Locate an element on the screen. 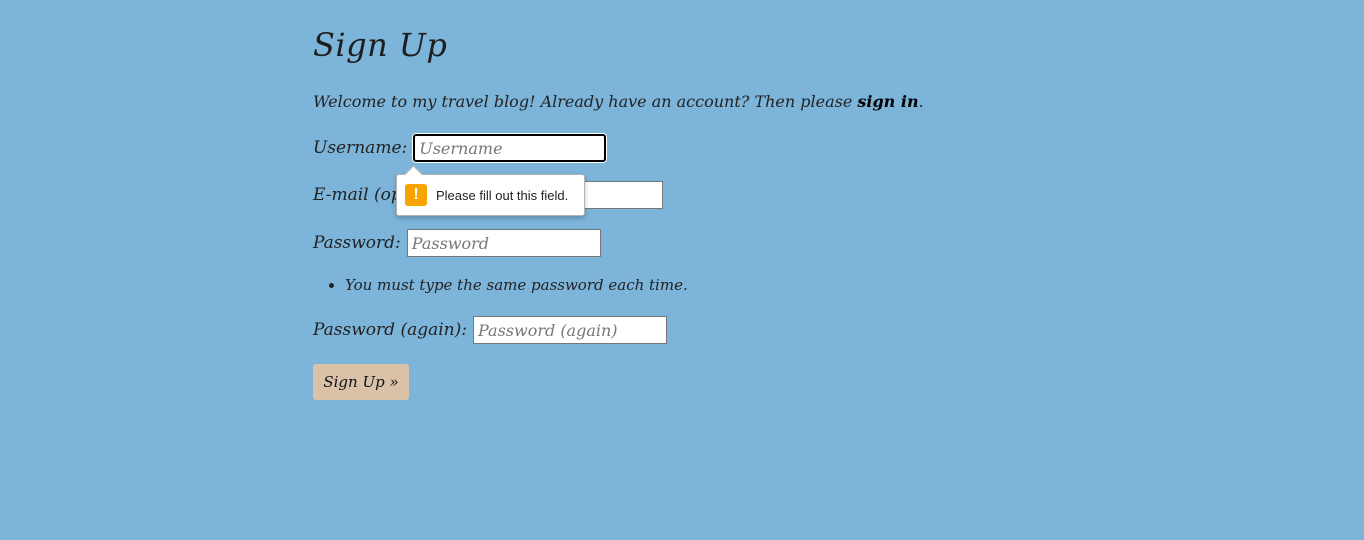  validation-tooltip: ! Please fill out this field. is located at coordinates (490, 195).